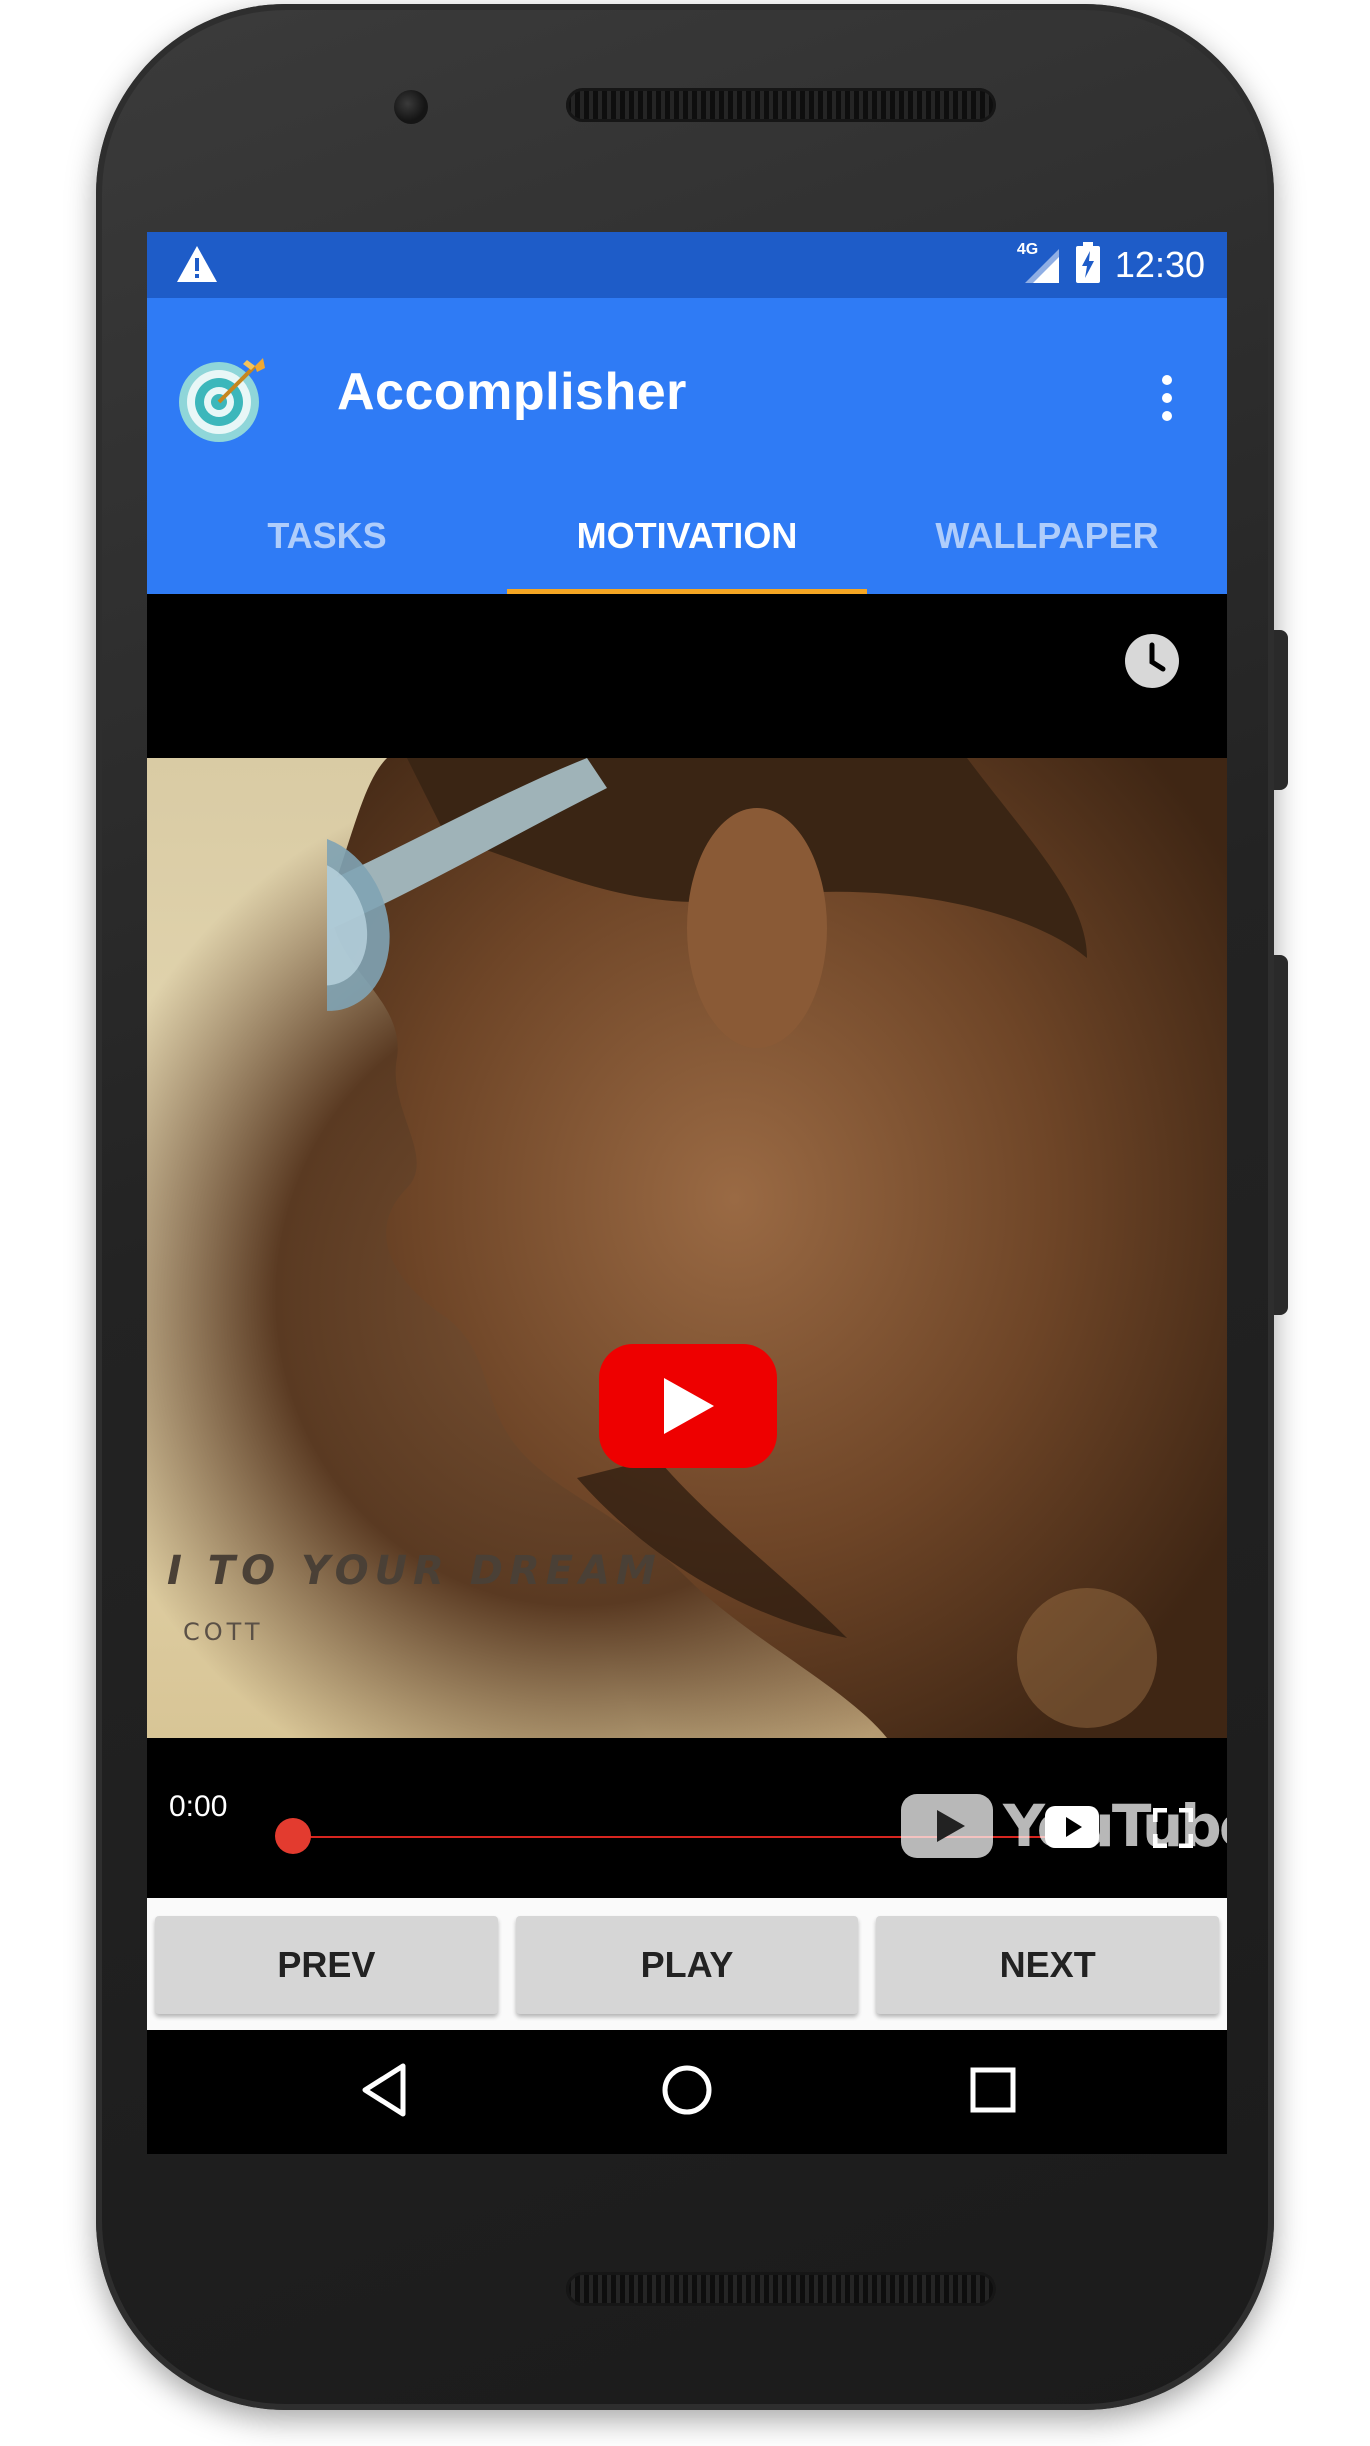 Image resolution: width=1370 pixels, height=2446 pixels. I want to click on prev-button: PREV, so click(326, 1965).